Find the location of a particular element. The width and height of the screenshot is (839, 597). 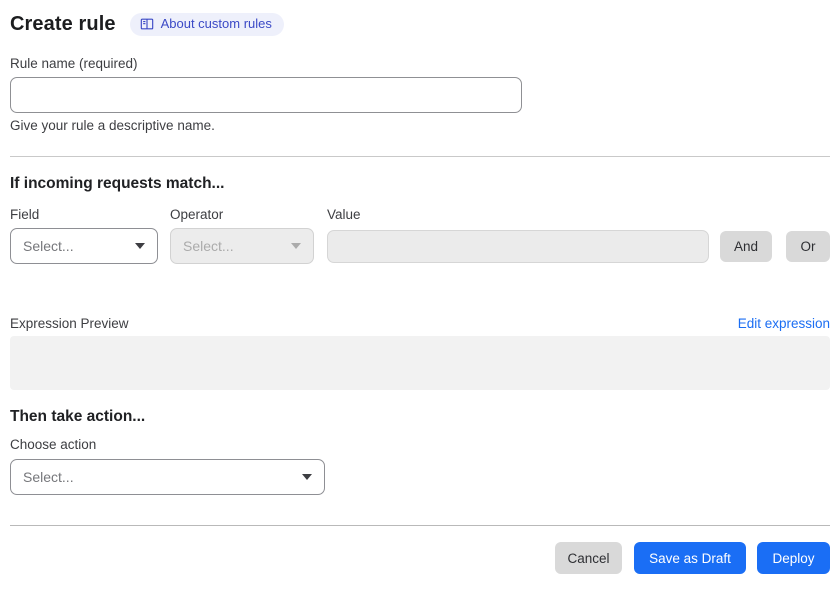

rule-name-input is located at coordinates (266, 95).